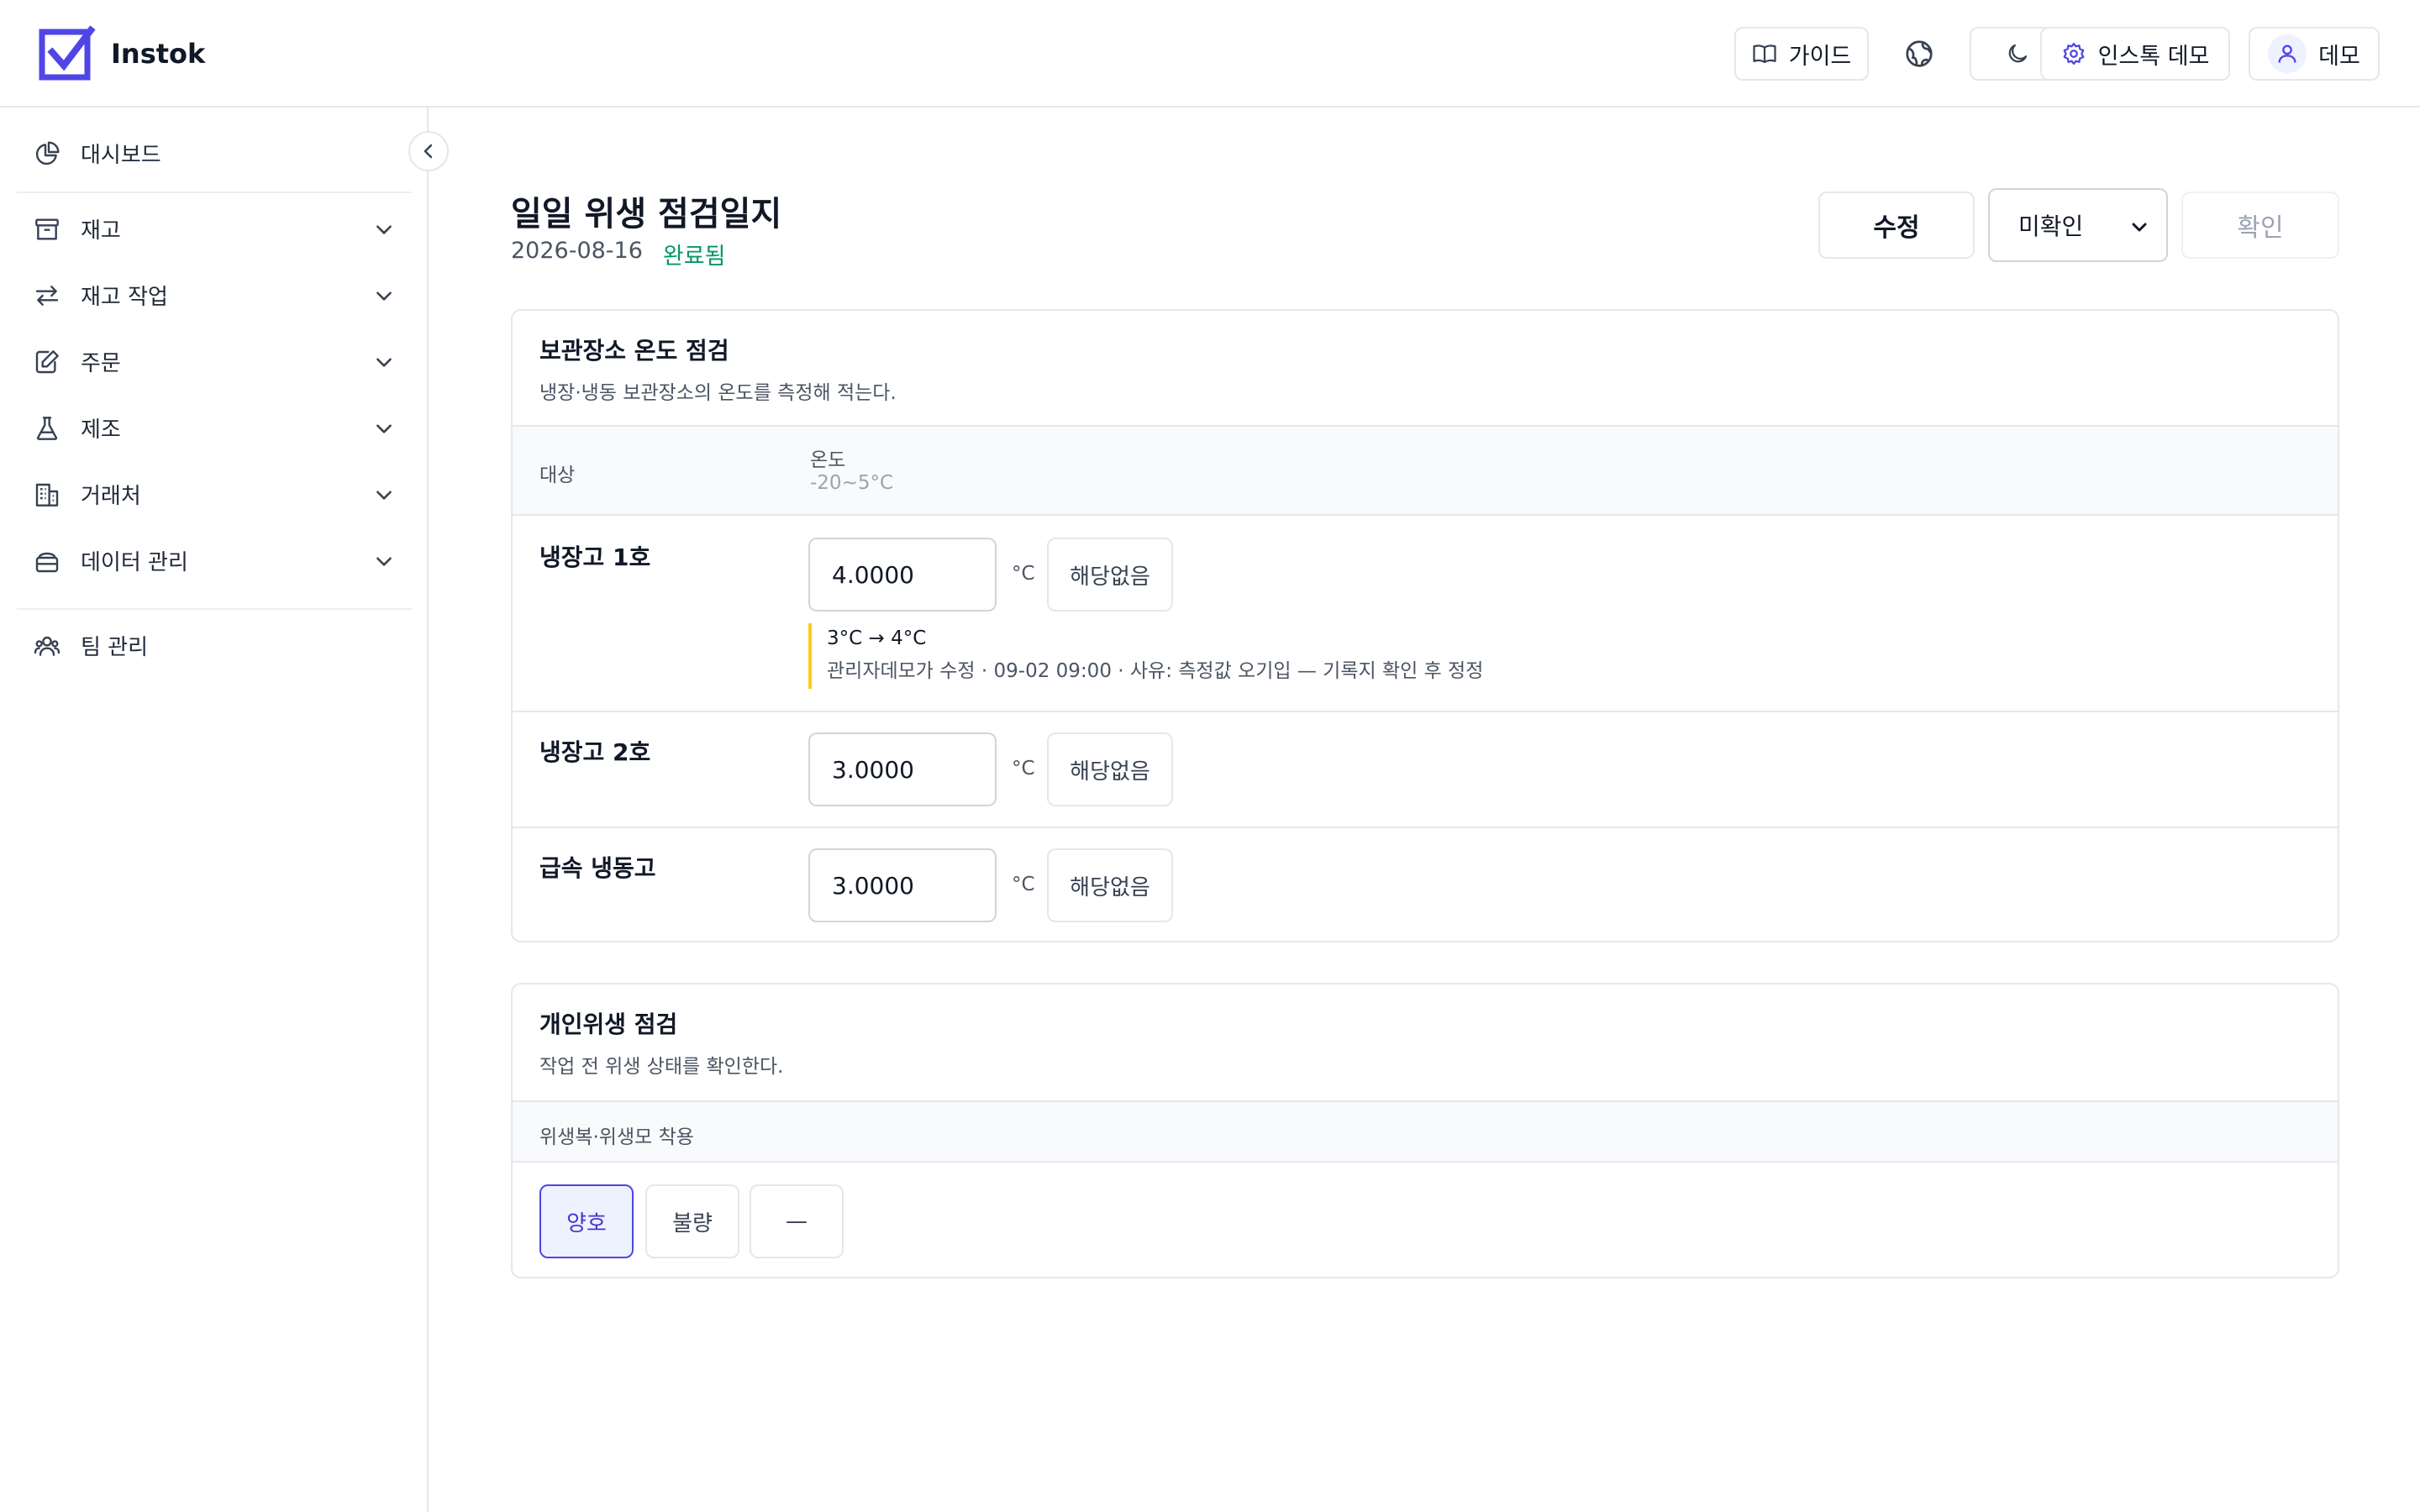 This screenshot has width=2420, height=1512. What do you see at coordinates (797, 1221) in the screenshot?
I see `option-none-button: —` at bounding box center [797, 1221].